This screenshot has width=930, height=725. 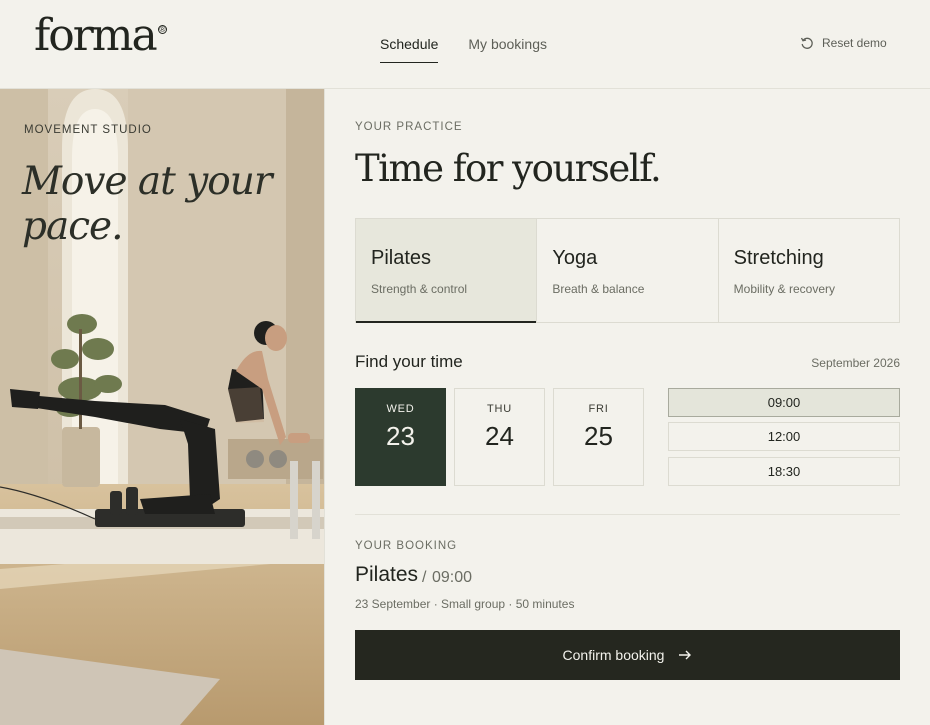 I want to click on day-date: 23, so click(x=400, y=436).